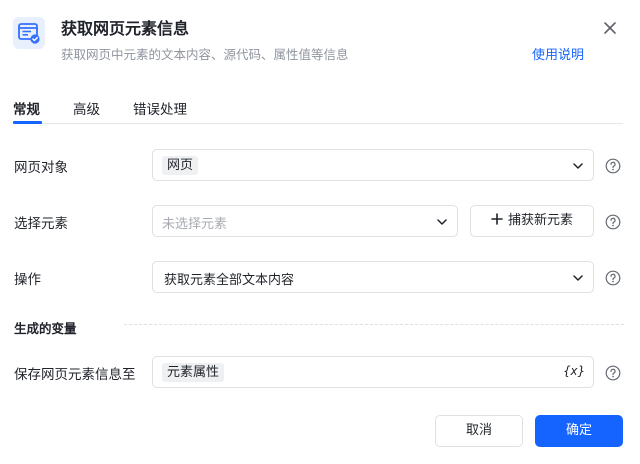  I want to click on dialog-subtitle: 获取网页中元素的文本内容、源代码、属性值等信息, so click(205, 54).